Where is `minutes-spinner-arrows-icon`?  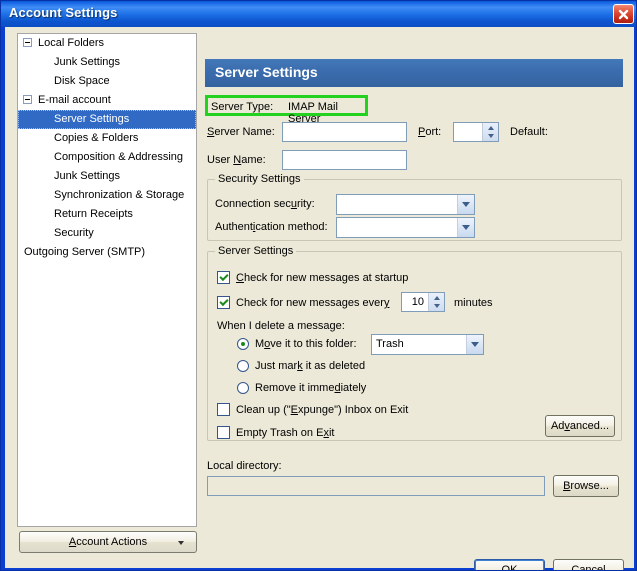
minutes-spinner-arrows-icon is located at coordinates (436, 302).